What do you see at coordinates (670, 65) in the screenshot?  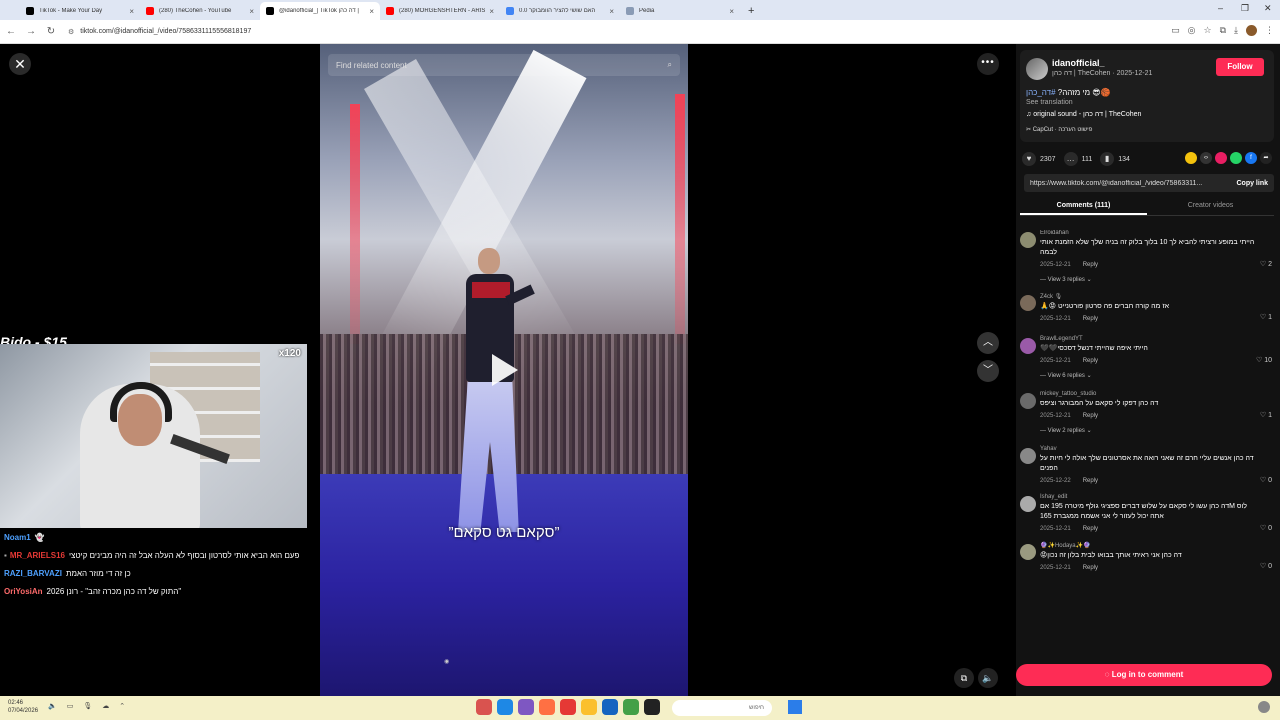 I see `search-icon: ⌕` at bounding box center [670, 65].